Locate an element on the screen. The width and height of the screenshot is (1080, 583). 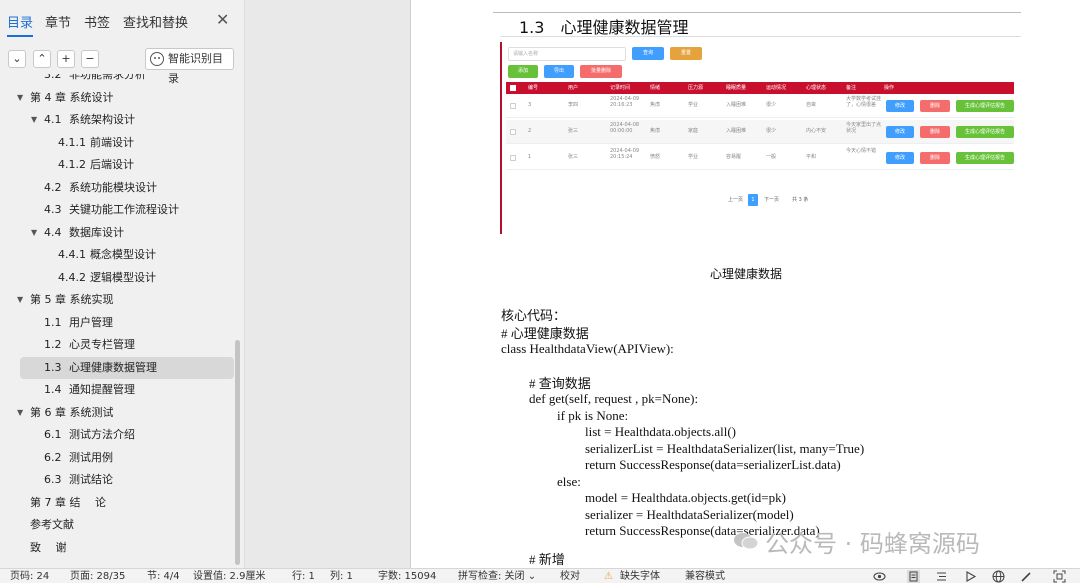
toc-item: 4.2 系统功能模块设计 is located at coordinates (119, 188).